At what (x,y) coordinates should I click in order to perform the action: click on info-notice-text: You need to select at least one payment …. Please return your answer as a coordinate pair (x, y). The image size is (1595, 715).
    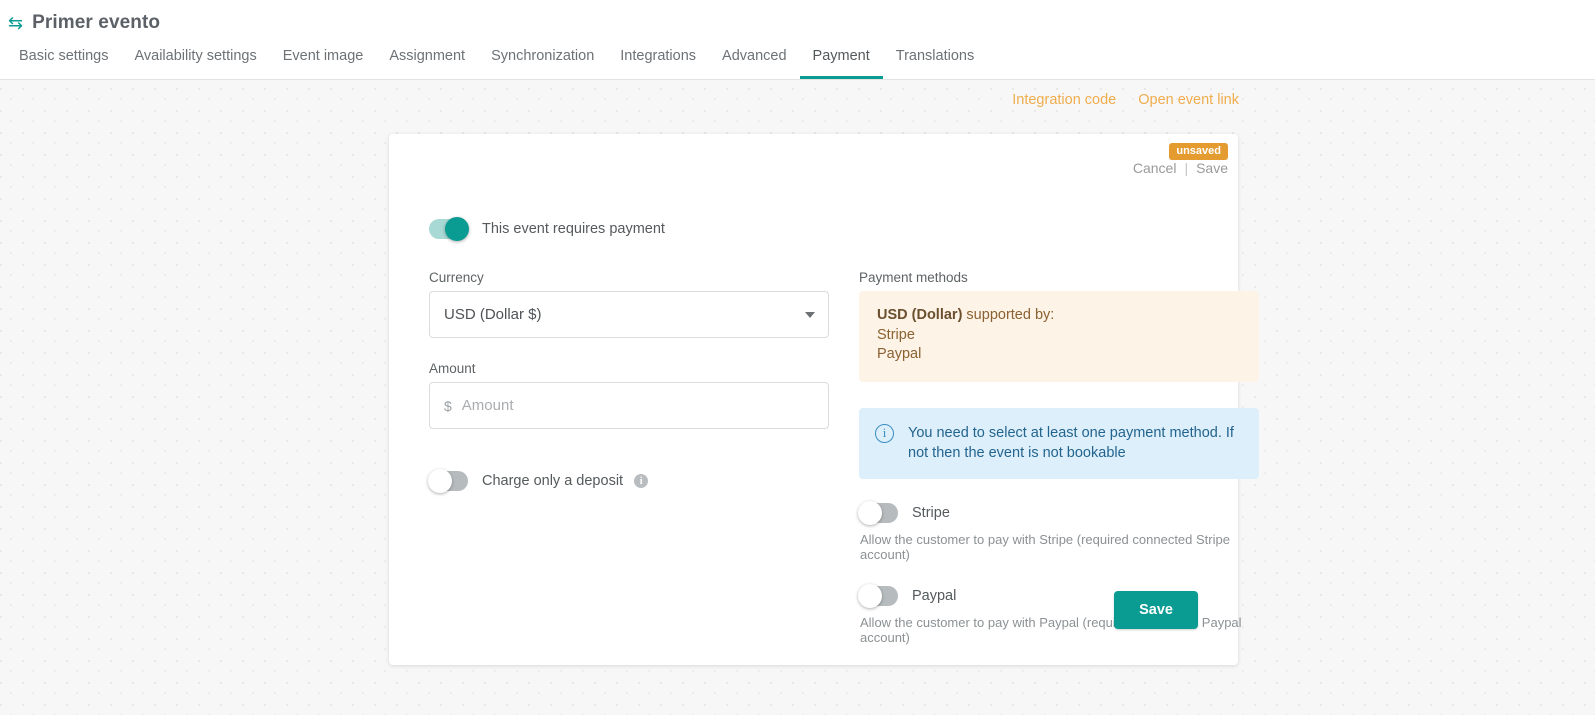
    Looking at the image, I should click on (1071, 442).